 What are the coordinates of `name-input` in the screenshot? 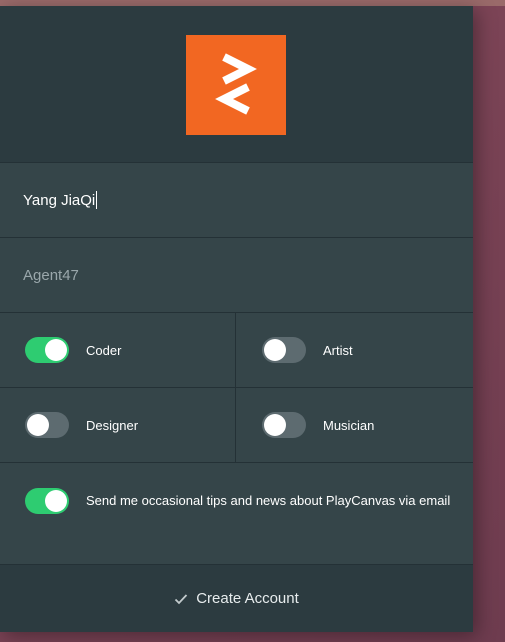 It's located at (236, 200).